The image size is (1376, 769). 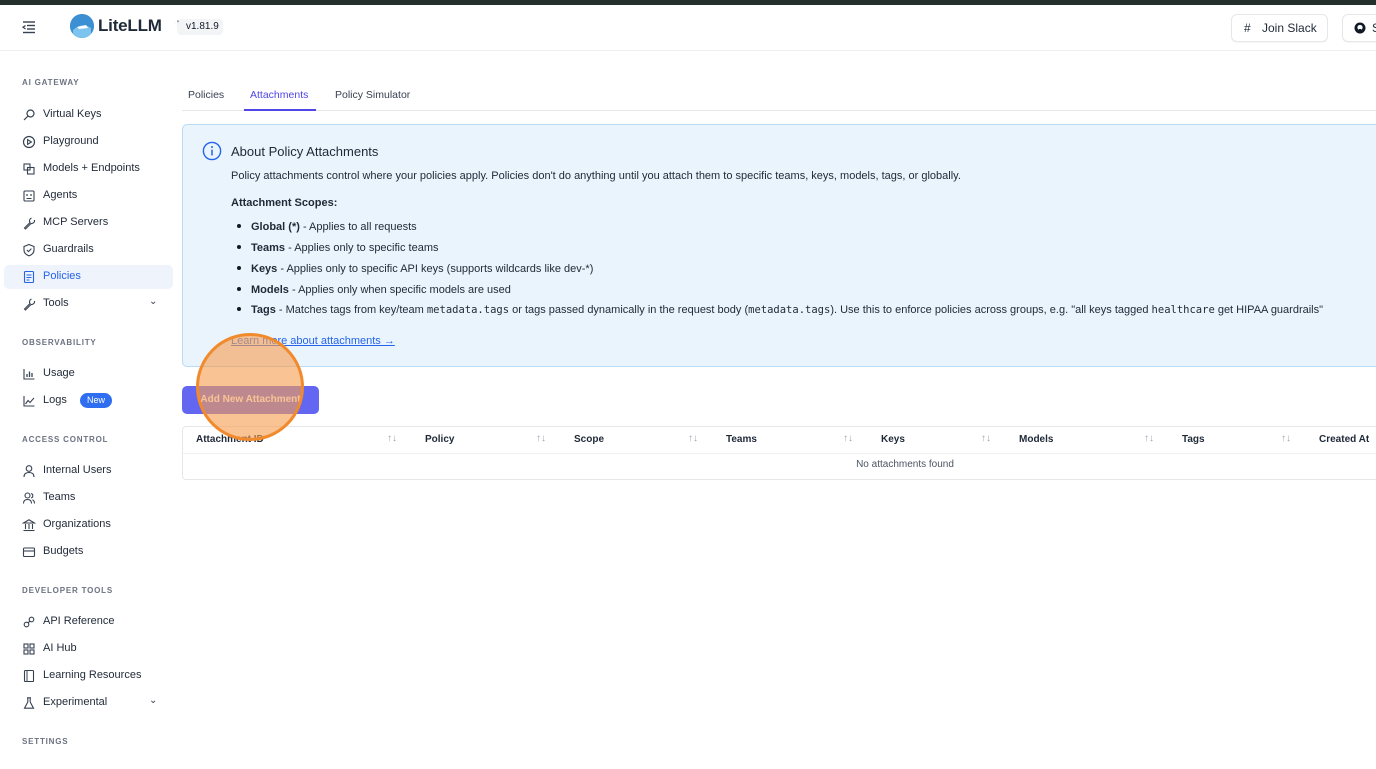 What do you see at coordinates (29, 250) in the screenshot?
I see `shield-icon` at bounding box center [29, 250].